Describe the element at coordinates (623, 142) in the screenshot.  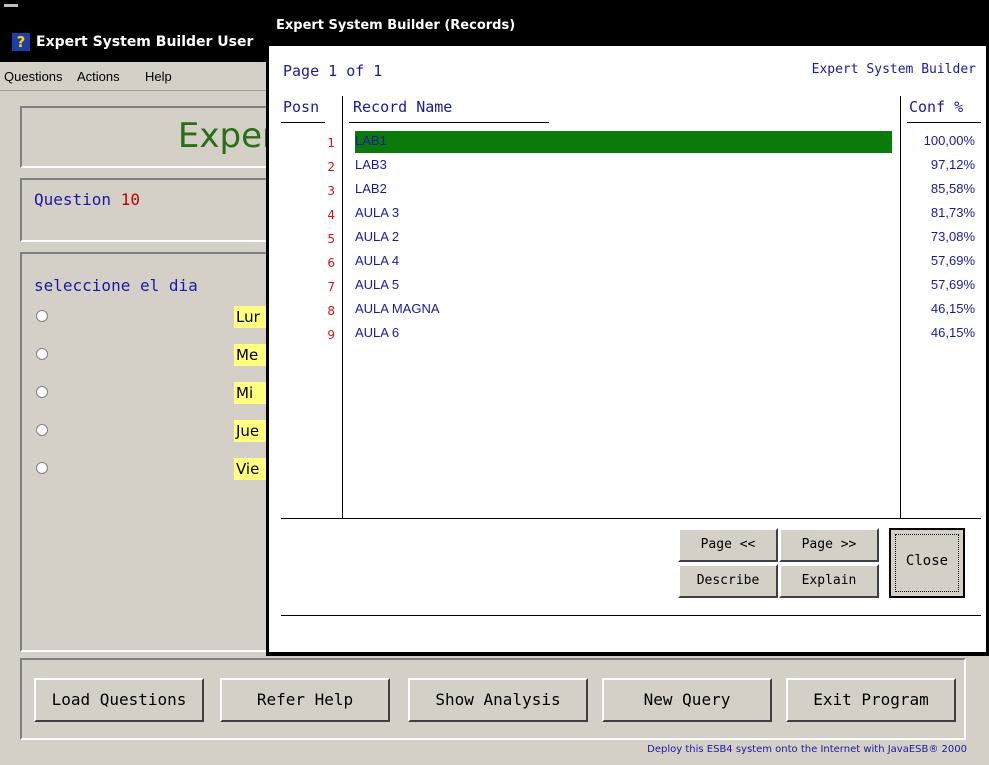
I see `selected-highlight` at that location.